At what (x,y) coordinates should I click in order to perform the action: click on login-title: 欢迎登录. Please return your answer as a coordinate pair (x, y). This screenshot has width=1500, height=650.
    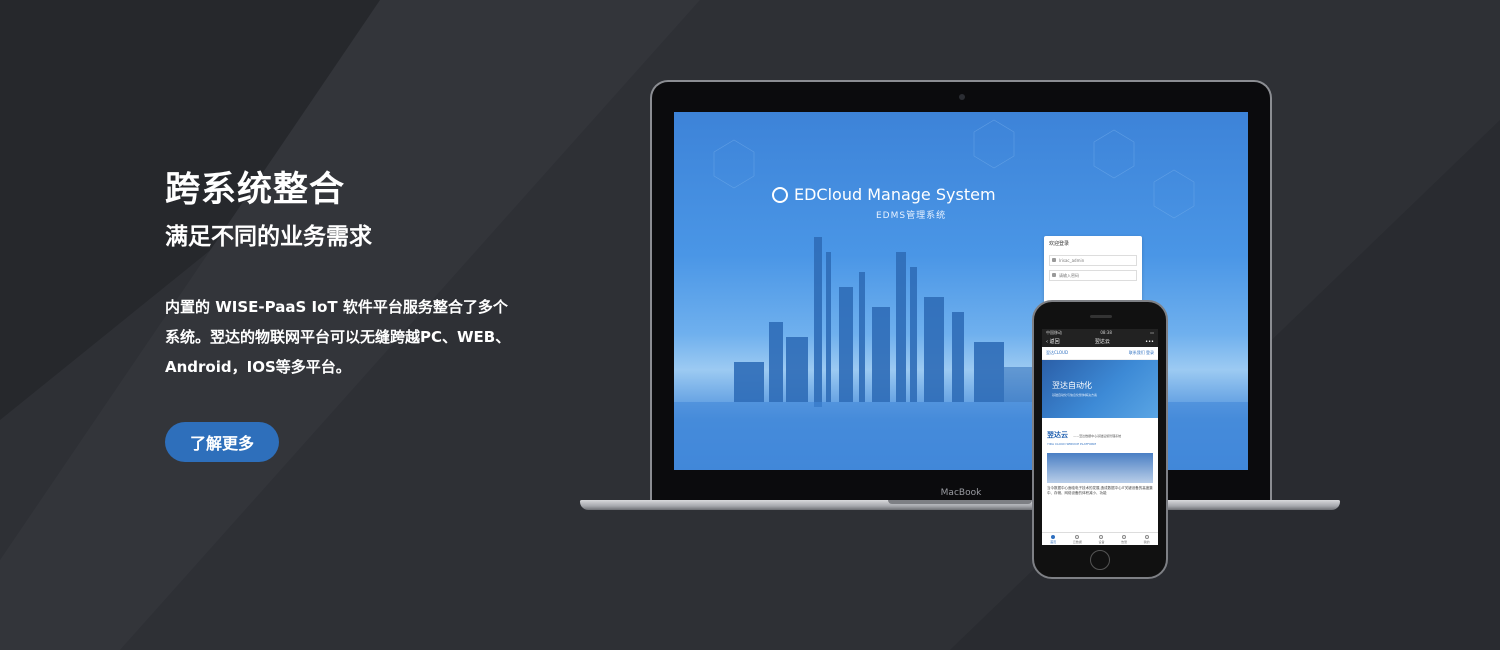
    Looking at the image, I should click on (1059, 244).